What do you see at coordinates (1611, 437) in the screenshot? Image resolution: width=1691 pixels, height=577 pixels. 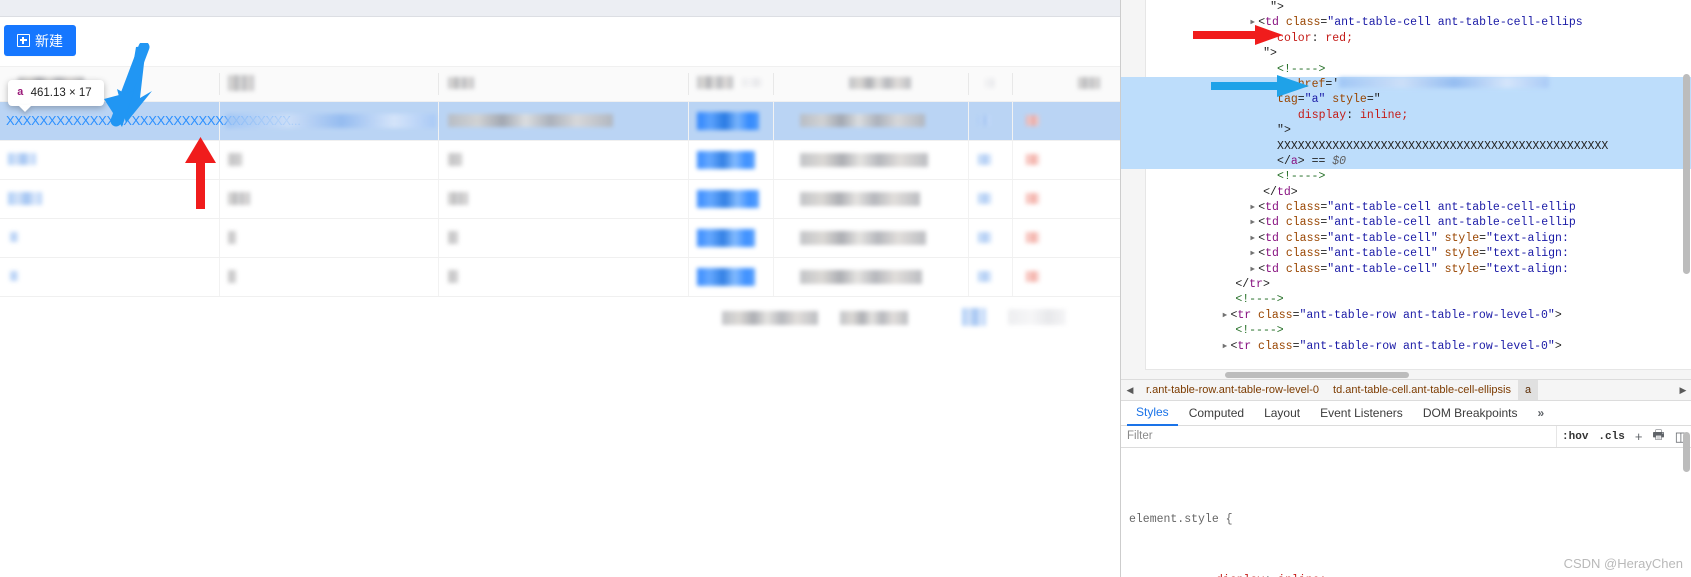 I see `cls-toggle: .cls` at bounding box center [1611, 437].